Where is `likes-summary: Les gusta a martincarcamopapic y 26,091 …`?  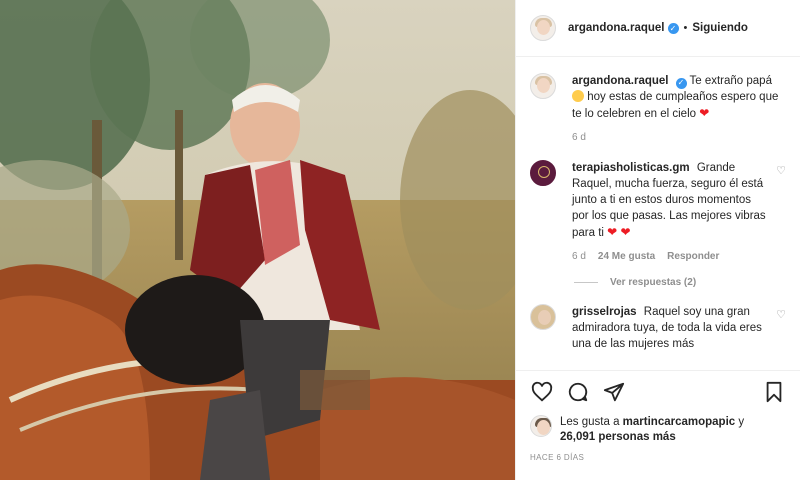 likes-summary: Les gusta a martincarcamopapic y 26,091 … is located at coordinates (658, 430).